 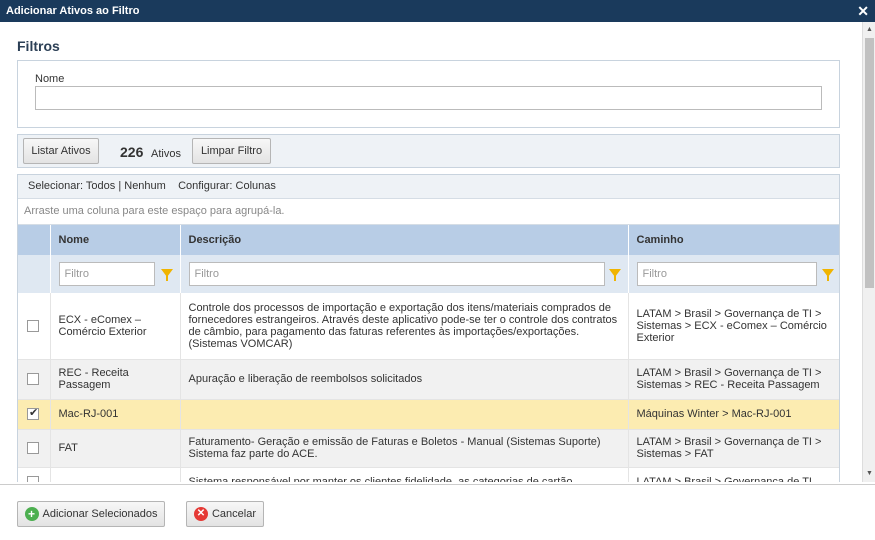 I want to click on row-name: ECX - eComex – Comércio Exterior, so click(x=115, y=326).